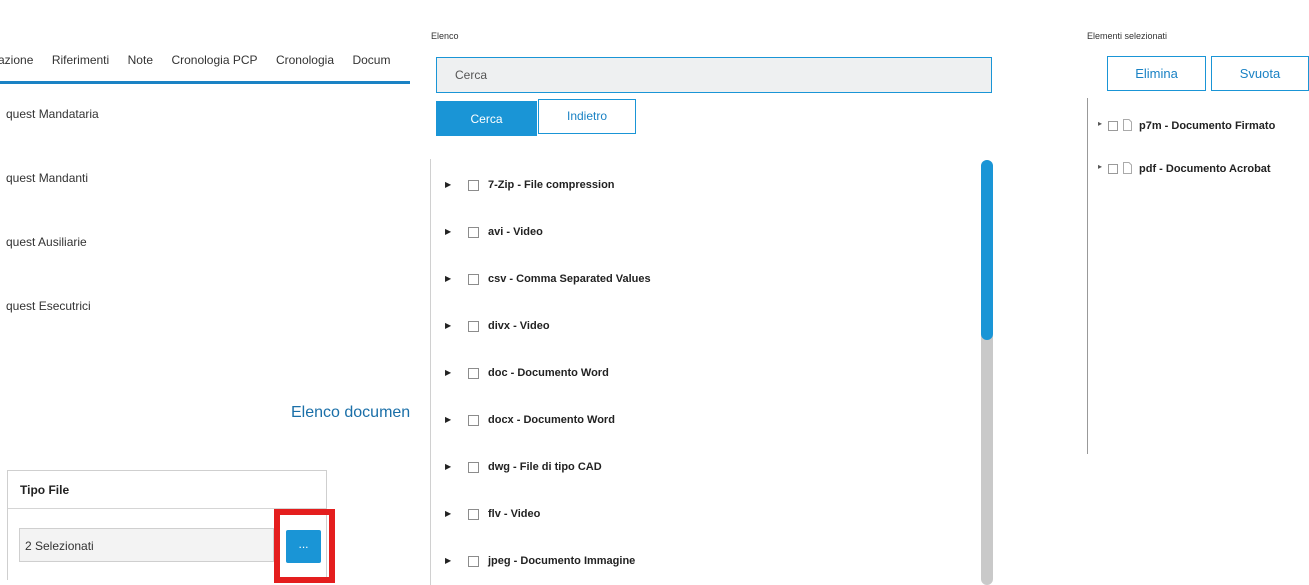 The height and width of the screenshot is (585, 1309). Describe the element at coordinates (701, 422) in the screenshot. I see `list-item: ▶ docx - Documento Word` at that location.